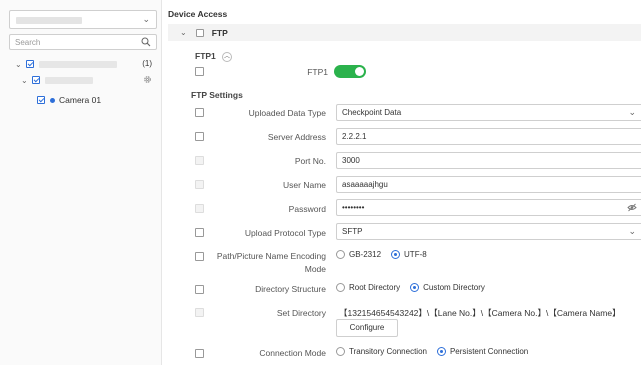  What do you see at coordinates (367, 328) in the screenshot?
I see `configure-button: Configure` at bounding box center [367, 328].